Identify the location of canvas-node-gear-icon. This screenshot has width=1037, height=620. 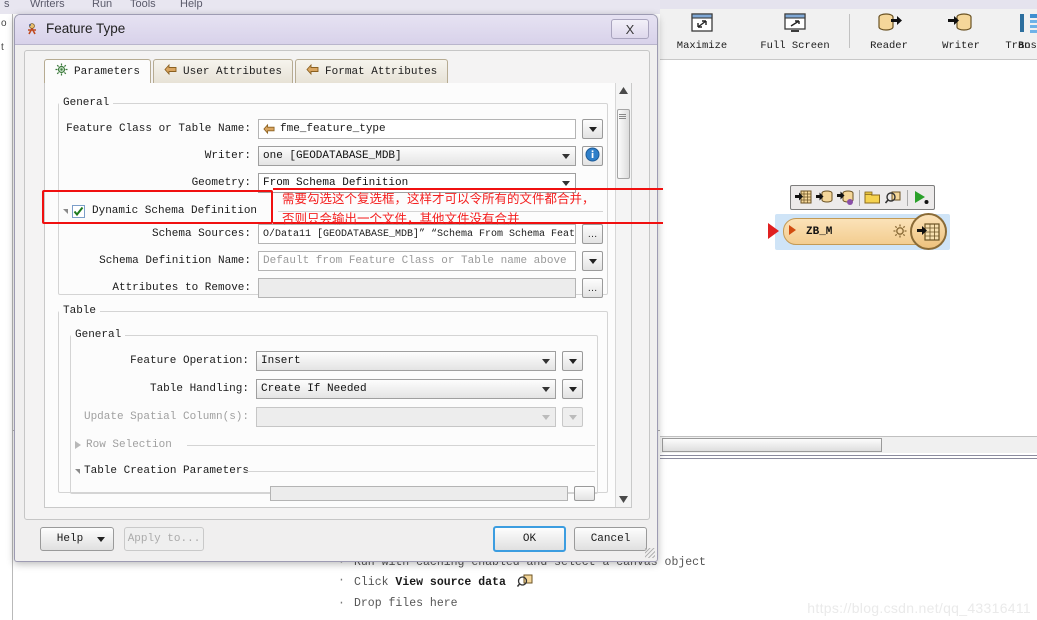
(900, 233).